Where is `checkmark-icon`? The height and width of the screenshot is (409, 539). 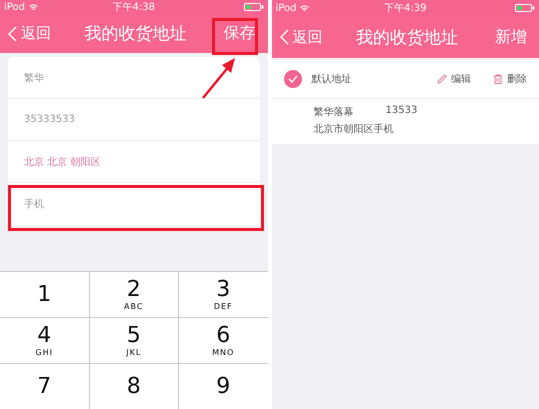
checkmark-icon is located at coordinates (293, 79).